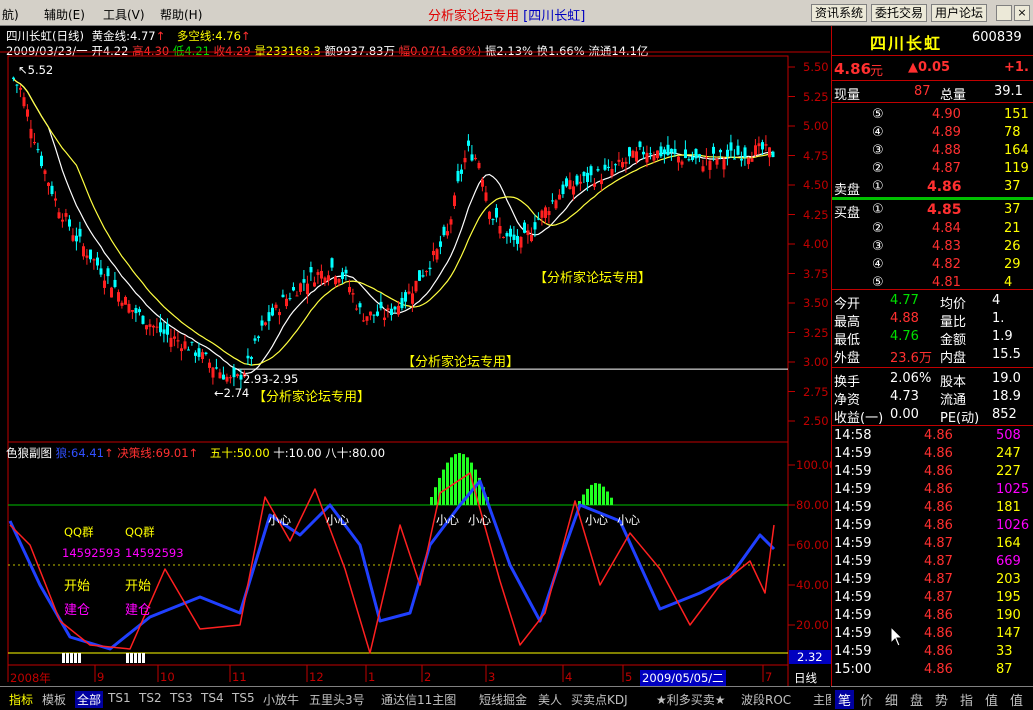 This screenshot has height=710, width=1033. What do you see at coordinates (766, 699) in the screenshot?
I see `indicator-tab: 波段ROC` at bounding box center [766, 699].